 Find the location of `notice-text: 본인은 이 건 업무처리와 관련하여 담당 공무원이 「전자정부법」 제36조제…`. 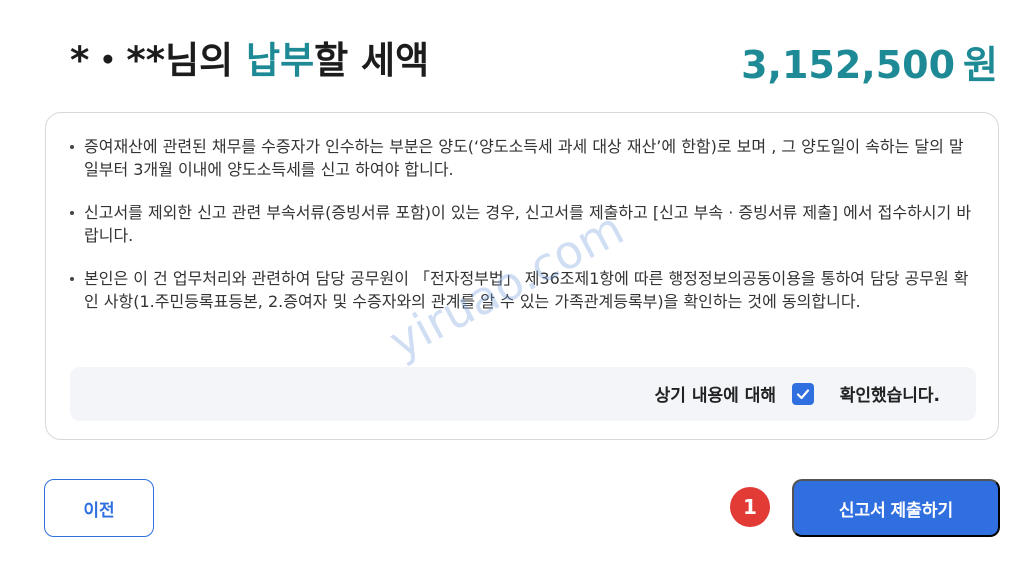

notice-text: 본인은 이 건 업무처리와 관련하여 담당 공무원이 「전자정부법」 제36조제… is located at coordinates (526, 290).